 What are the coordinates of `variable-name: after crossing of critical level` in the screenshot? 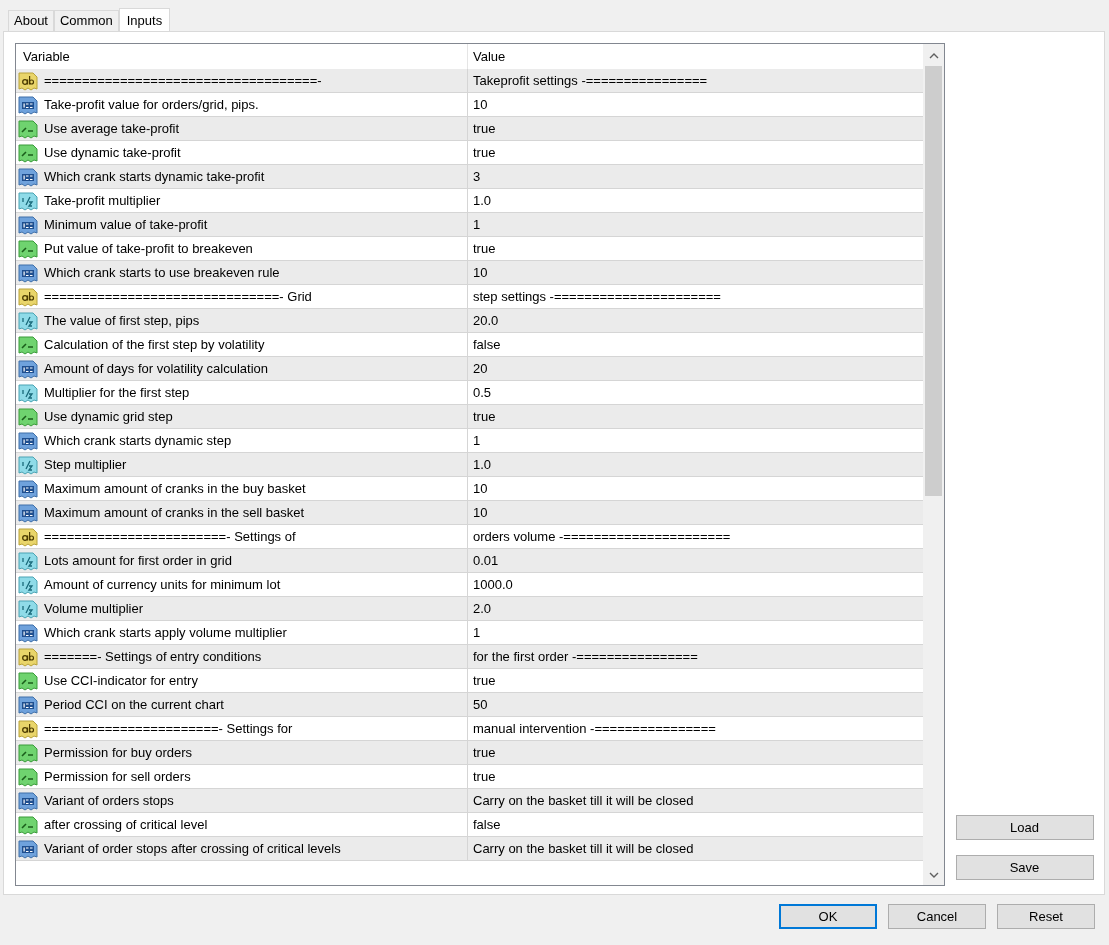 It's located at (126, 824).